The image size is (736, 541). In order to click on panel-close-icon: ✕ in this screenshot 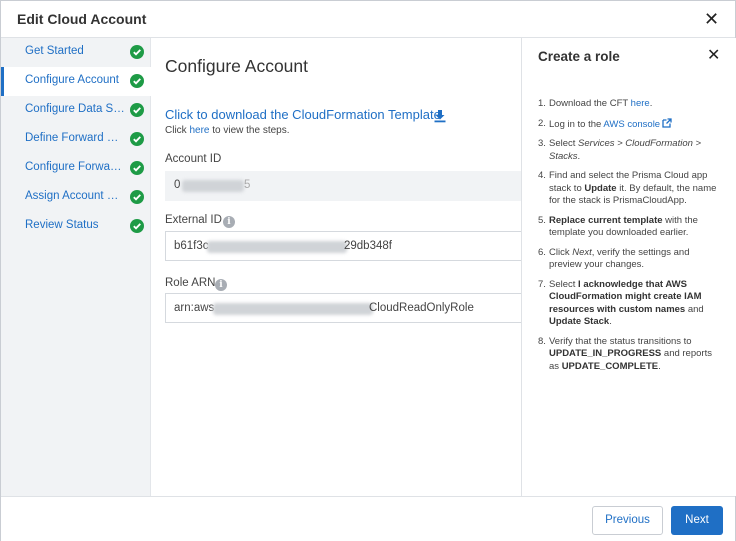, I will do `click(713, 56)`.